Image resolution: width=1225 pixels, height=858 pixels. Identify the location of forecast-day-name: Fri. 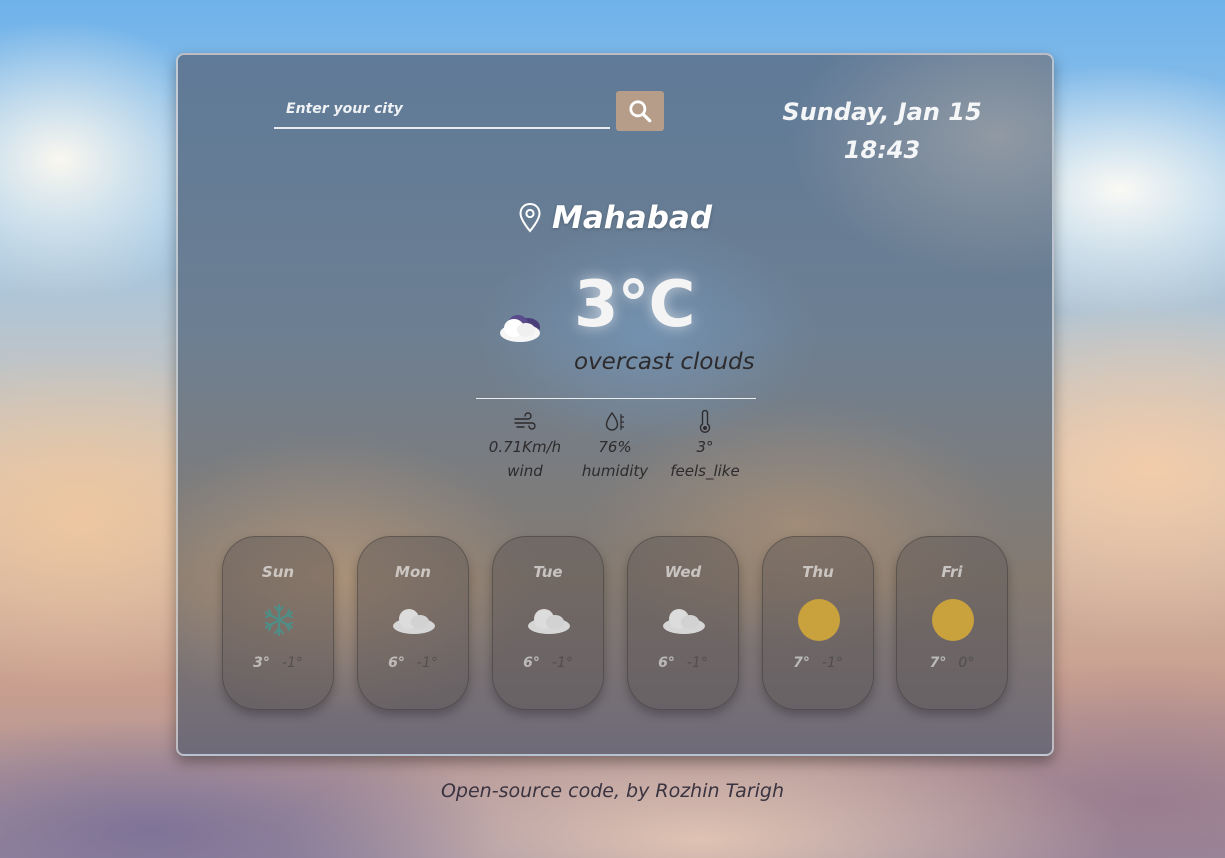
(952, 572).